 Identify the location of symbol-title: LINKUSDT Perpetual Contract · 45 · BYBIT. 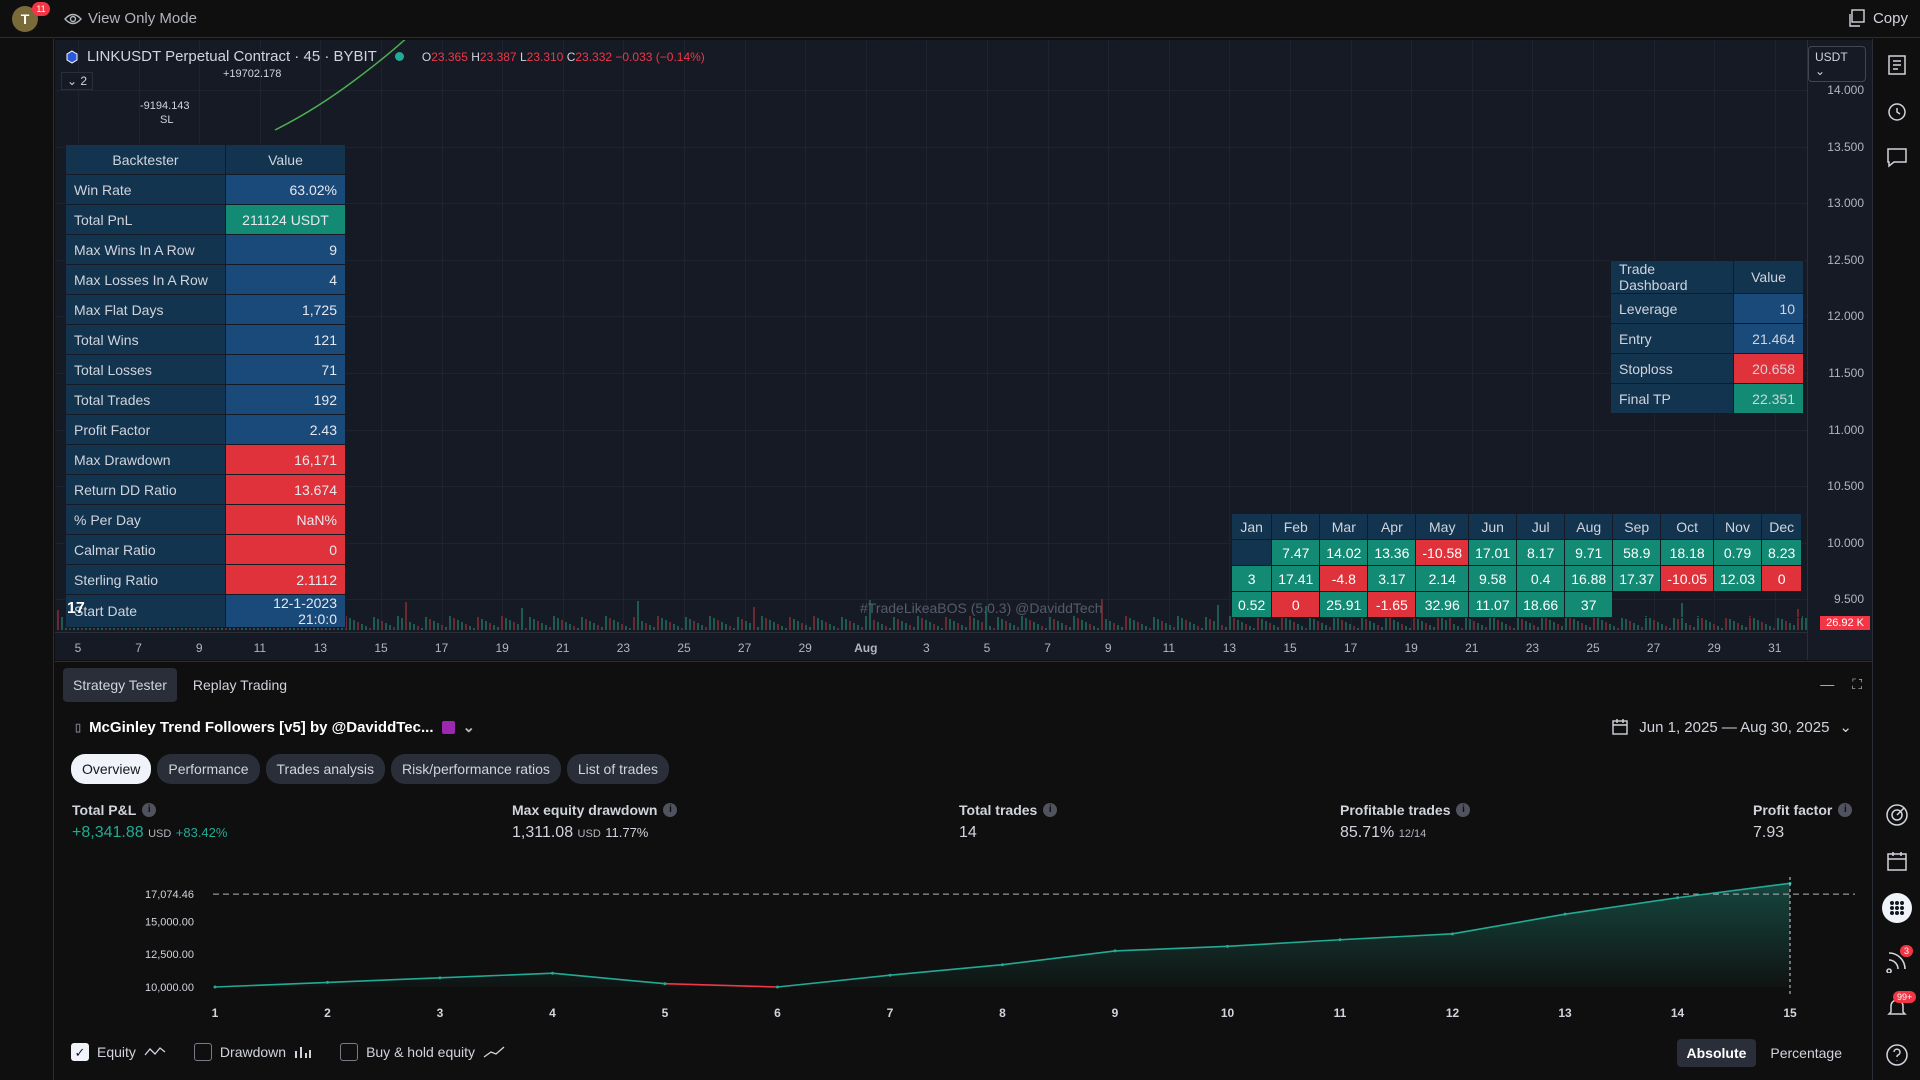
(232, 56).